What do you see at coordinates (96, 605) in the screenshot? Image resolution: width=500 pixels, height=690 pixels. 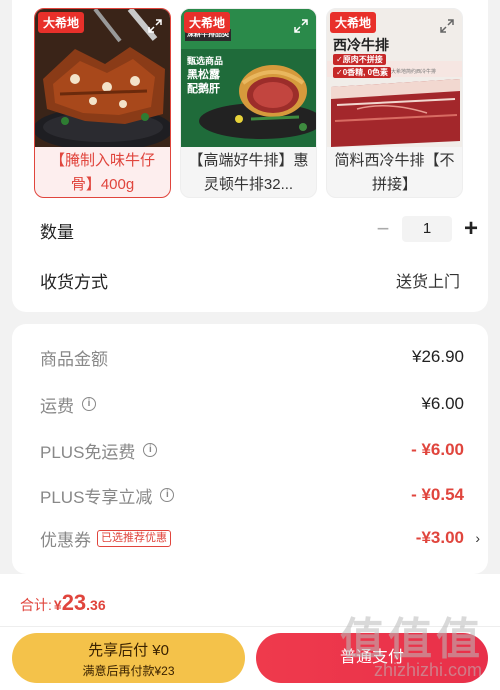 I see `total-decimal: .36` at bounding box center [96, 605].